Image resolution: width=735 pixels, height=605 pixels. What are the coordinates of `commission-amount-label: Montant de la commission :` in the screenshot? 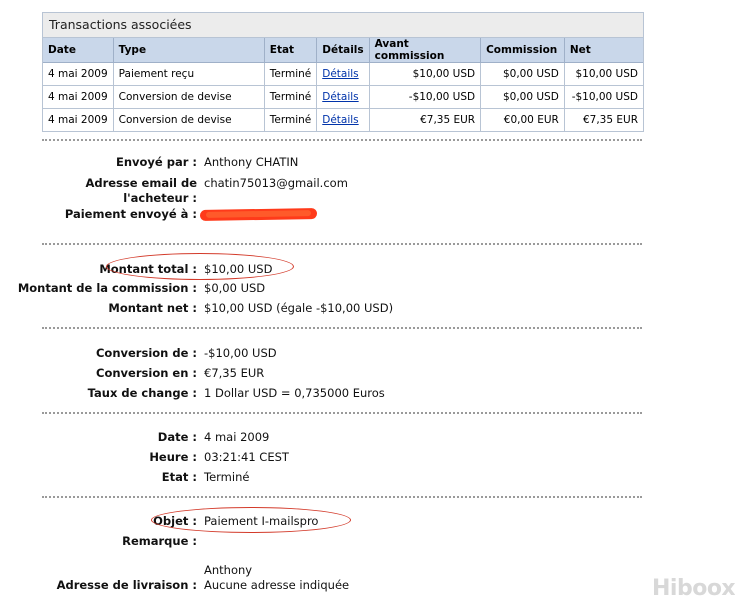 It's located at (107, 288).